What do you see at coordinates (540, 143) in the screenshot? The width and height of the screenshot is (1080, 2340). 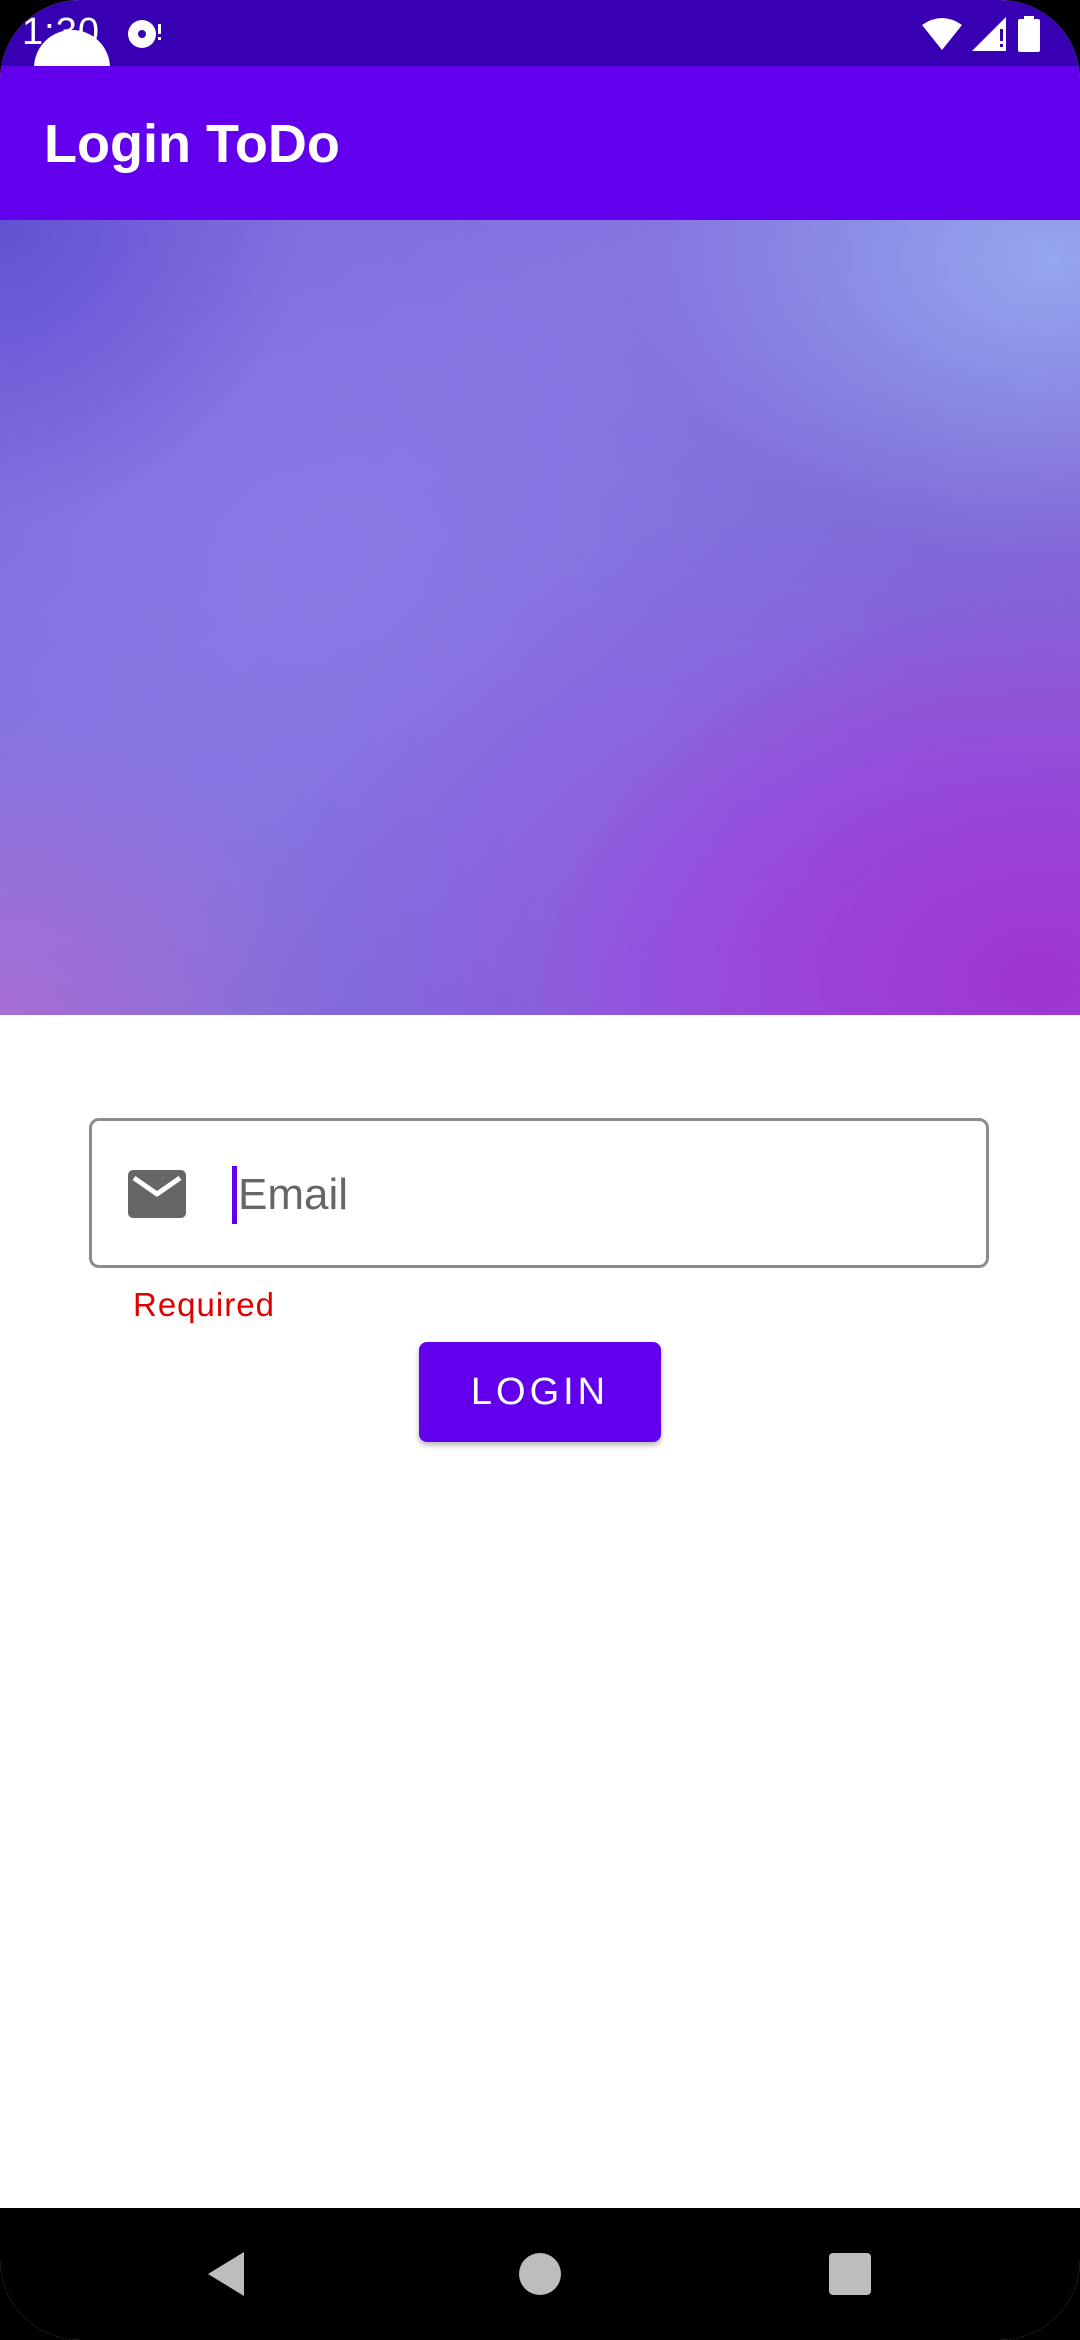 I see `app-bar: Login ToDo` at bounding box center [540, 143].